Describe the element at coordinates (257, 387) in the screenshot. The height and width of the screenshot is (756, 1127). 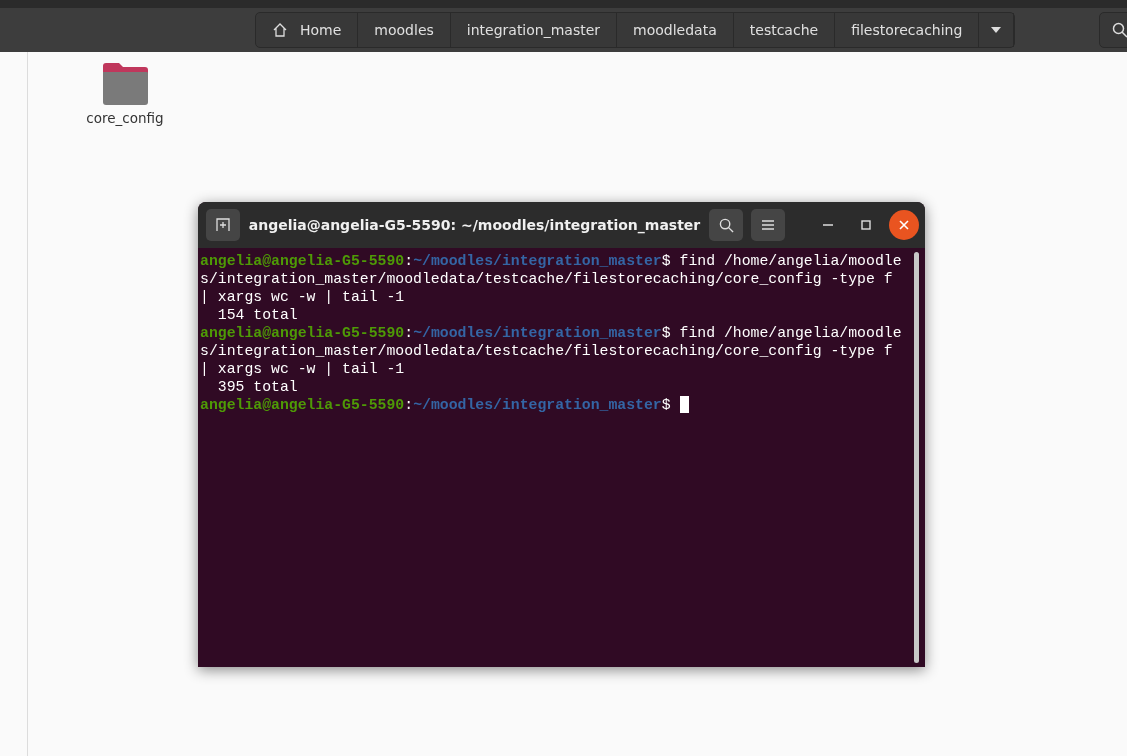
I see `terminal-output-line: 395 total` at that location.